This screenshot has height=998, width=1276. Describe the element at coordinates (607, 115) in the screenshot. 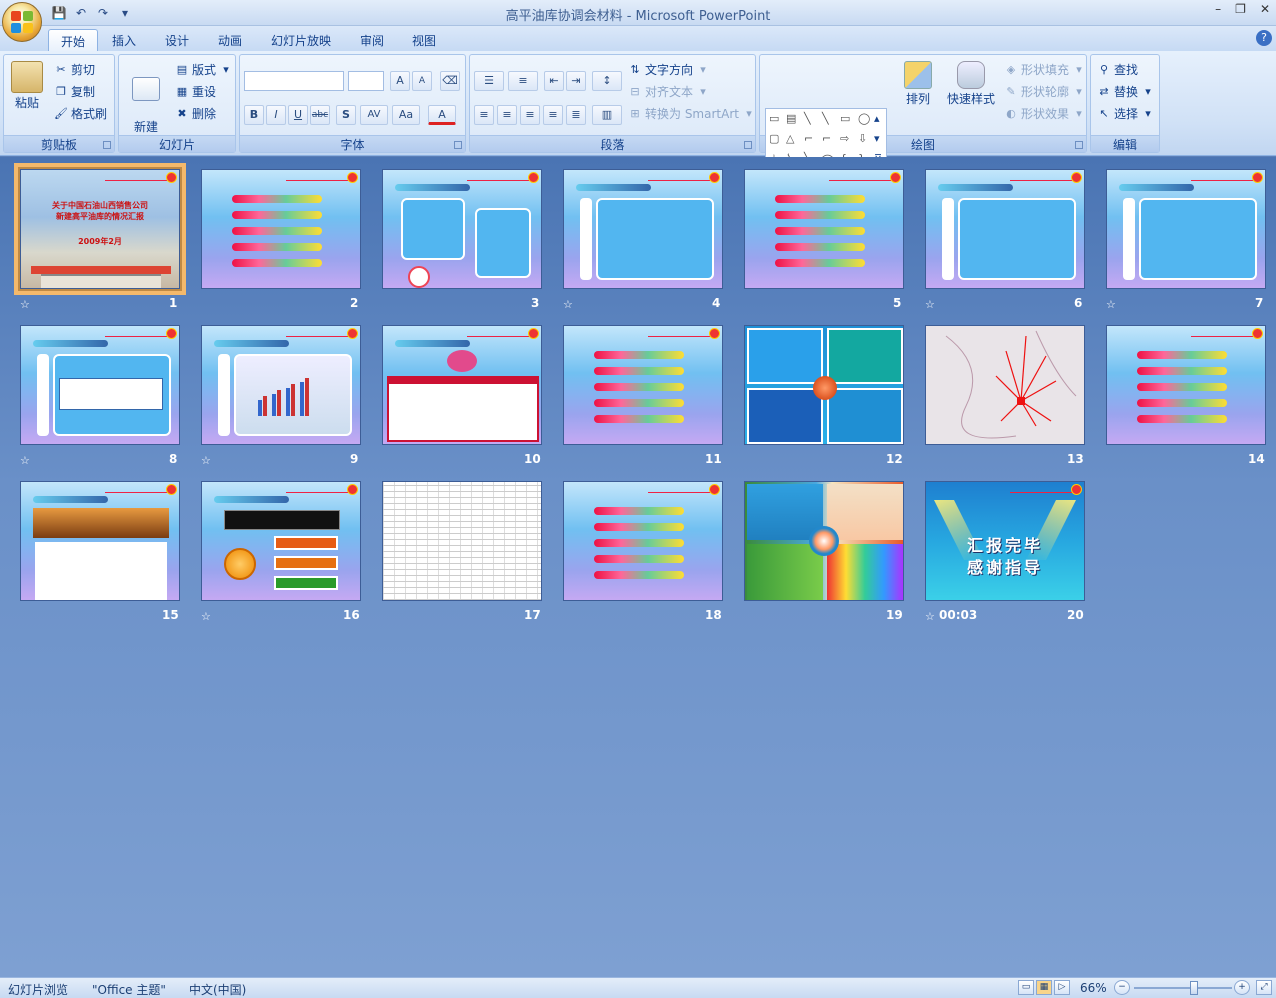

I see `columns-button: ▥` at that location.